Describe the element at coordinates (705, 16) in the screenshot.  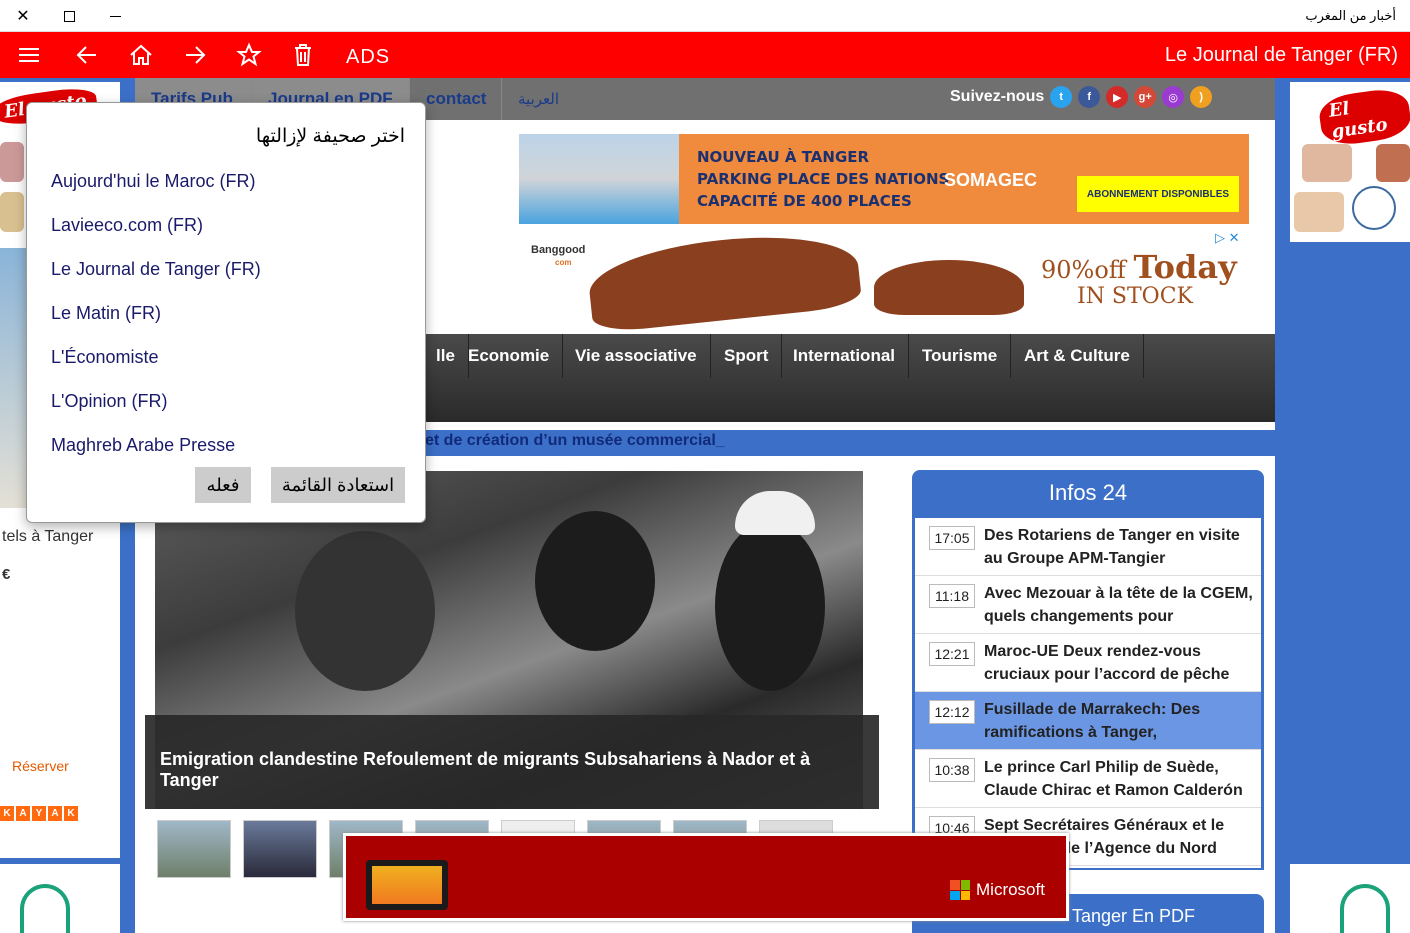
I see `window-title-bar: ✕ أخبار من المغرب` at that location.